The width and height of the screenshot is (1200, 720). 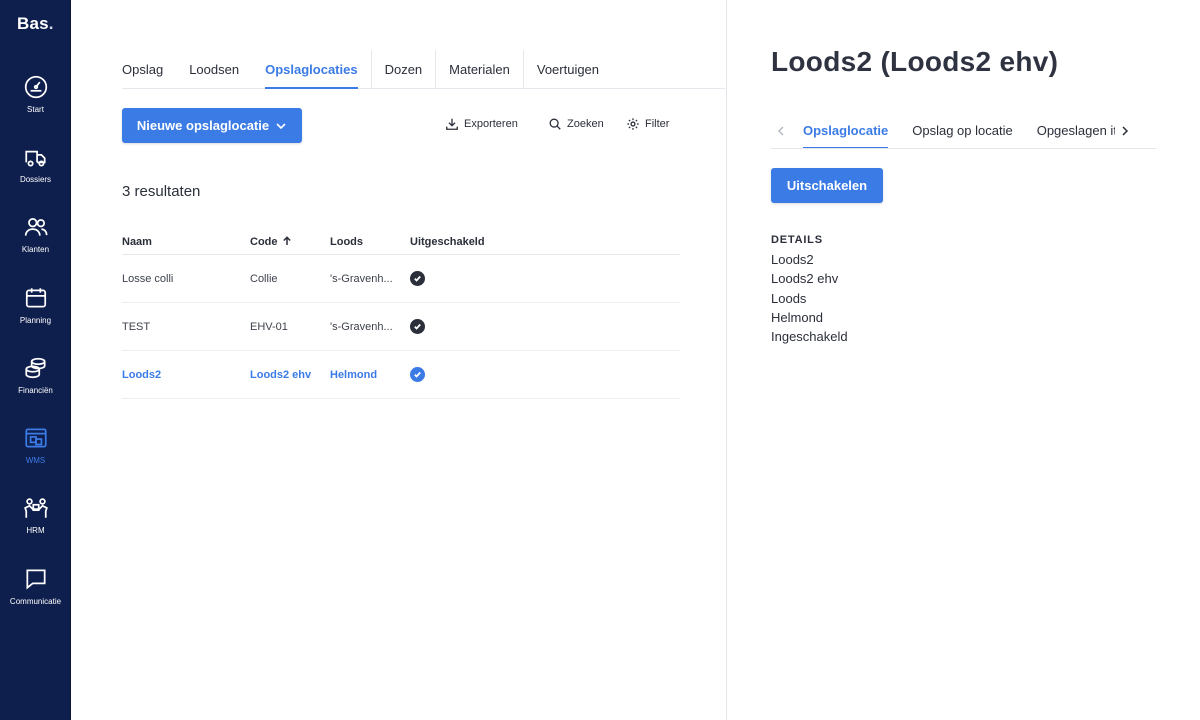 What do you see at coordinates (35, 530) in the screenshot?
I see `nav-label-hrm: HRM` at bounding box center [35, 530].